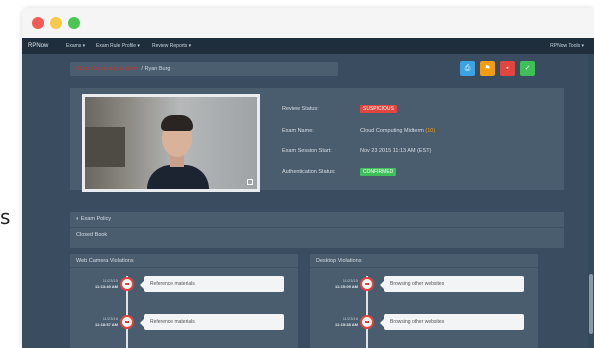 The width and height of the screenshot is (594, 348). Describe the element at coordinates (171, 143) in the screenshot. I see `webcam-video` at that location.